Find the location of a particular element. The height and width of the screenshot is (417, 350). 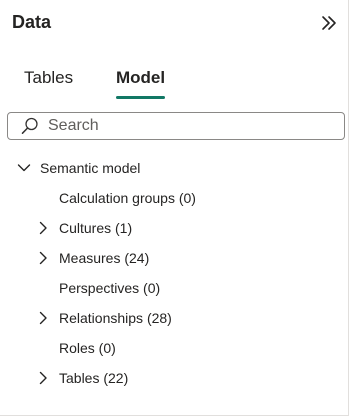

tab-tables: Tables is located at coordinates (48, 84).